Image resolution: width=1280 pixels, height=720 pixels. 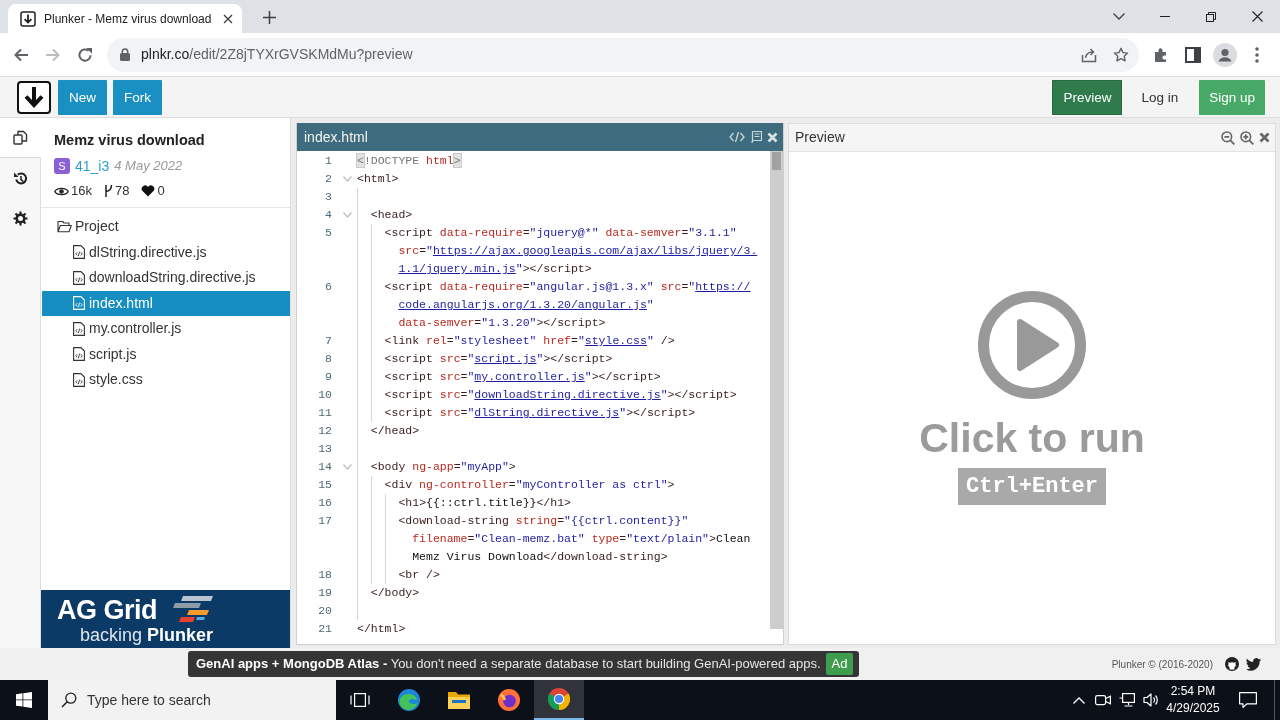 I want to click on video-camera-icon, so click(x=1103, y=700).